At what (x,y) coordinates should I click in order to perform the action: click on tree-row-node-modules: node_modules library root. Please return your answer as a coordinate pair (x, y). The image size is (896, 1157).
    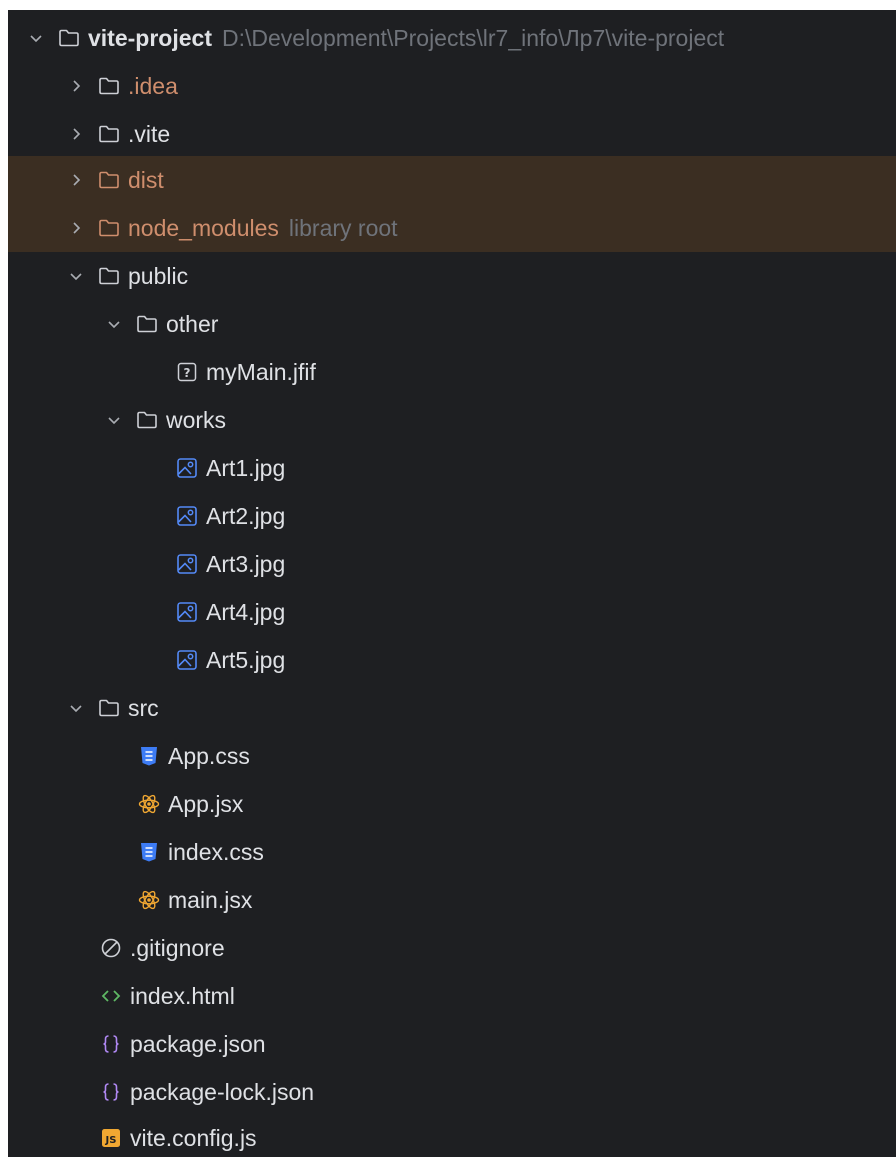
    Looking at the image, I should click on (452, 228).